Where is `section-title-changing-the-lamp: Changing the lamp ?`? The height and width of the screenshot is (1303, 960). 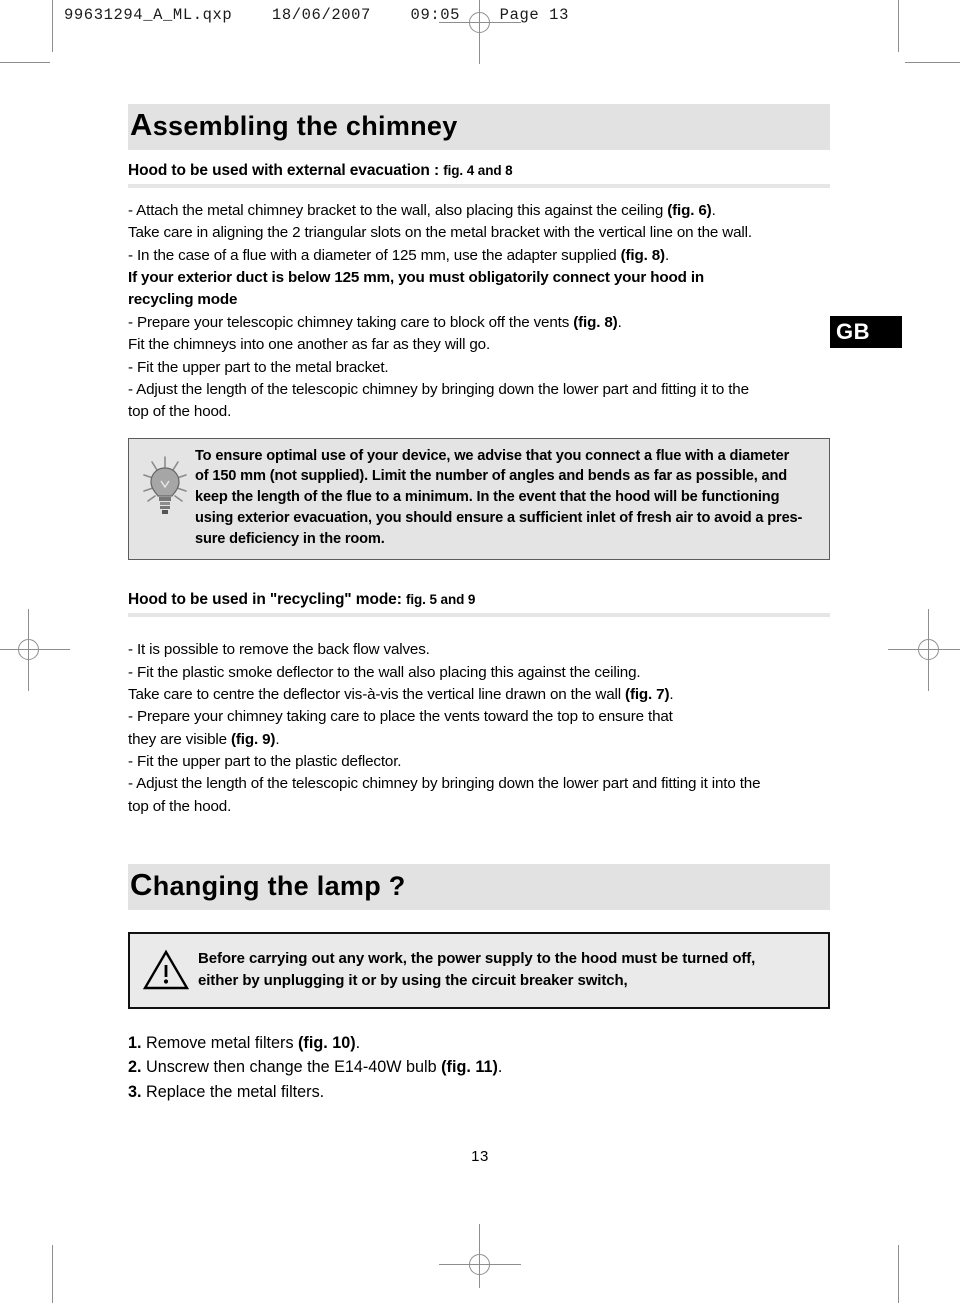 section-title-changing-the-lamp: Changing the lamp ? is located at coordinates (479, 886).